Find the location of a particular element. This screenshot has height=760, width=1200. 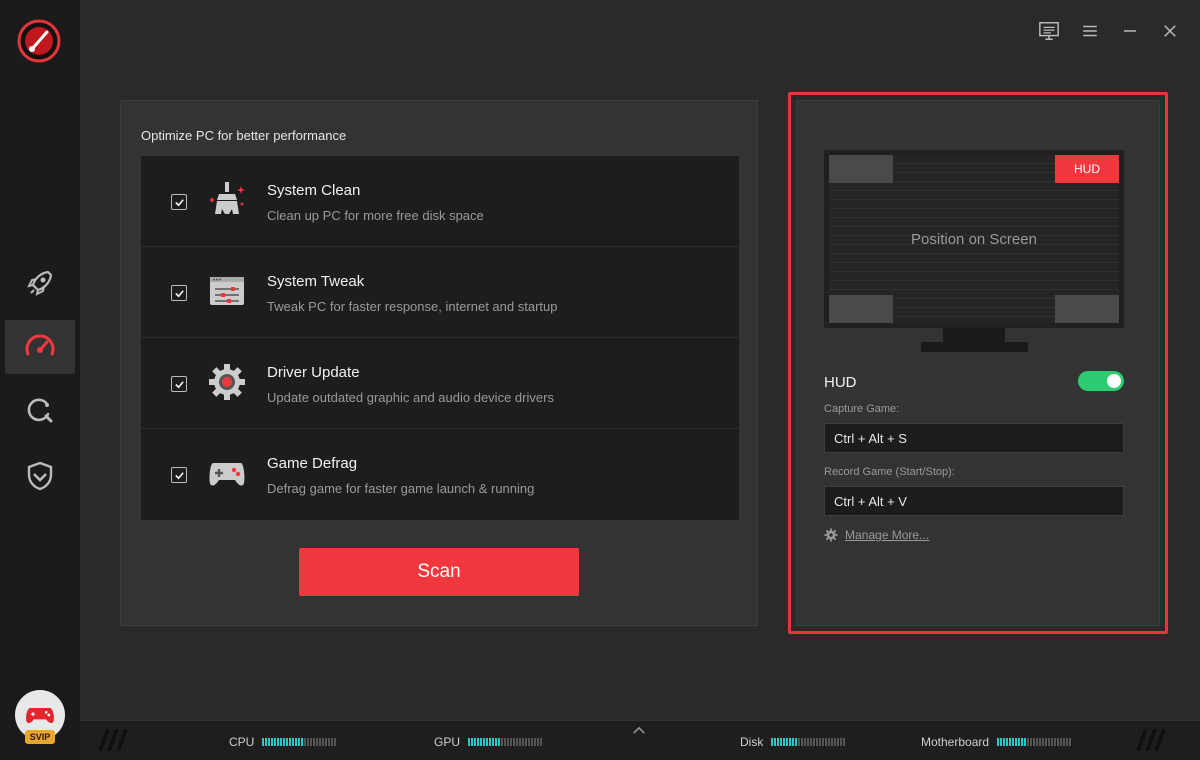

sidebar-item-speedup is located at coordinates (40, 347).